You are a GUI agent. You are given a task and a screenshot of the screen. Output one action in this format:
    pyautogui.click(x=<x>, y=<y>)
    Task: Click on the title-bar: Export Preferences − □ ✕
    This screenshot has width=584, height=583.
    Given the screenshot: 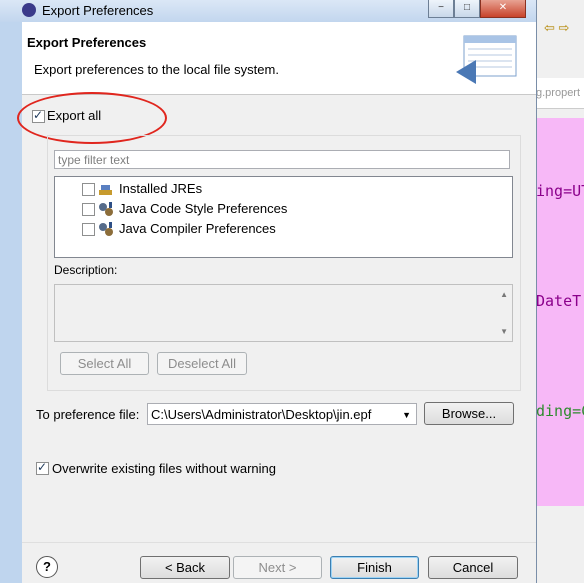 What is the action you would take?
    pyautogui.click(x=268, y=11)
    